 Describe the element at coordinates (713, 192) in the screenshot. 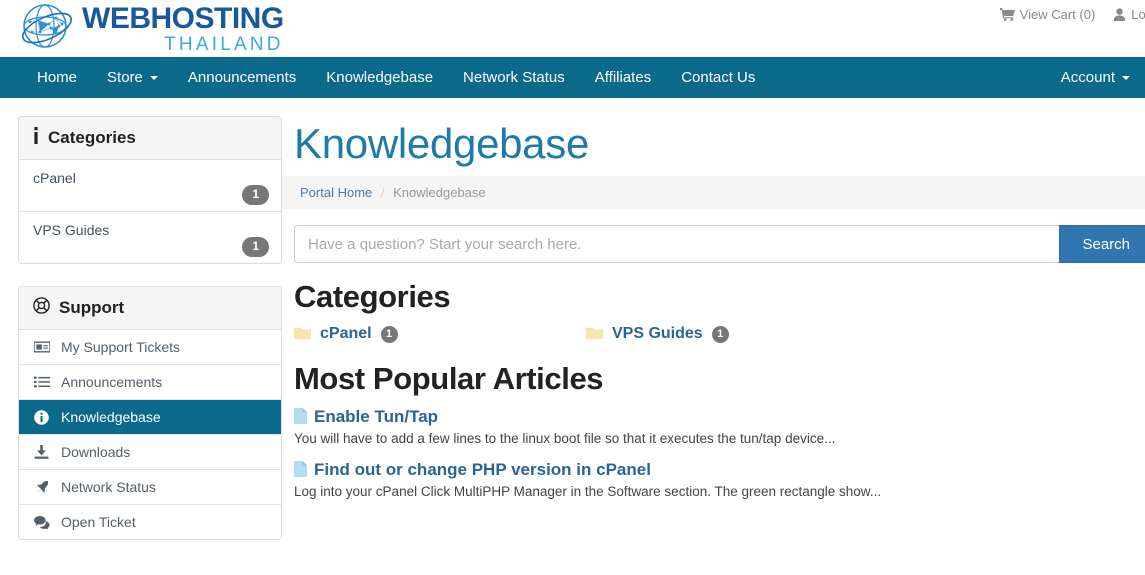

I see `breadcrumb: Portal Home / Knowledgebase` at that location.